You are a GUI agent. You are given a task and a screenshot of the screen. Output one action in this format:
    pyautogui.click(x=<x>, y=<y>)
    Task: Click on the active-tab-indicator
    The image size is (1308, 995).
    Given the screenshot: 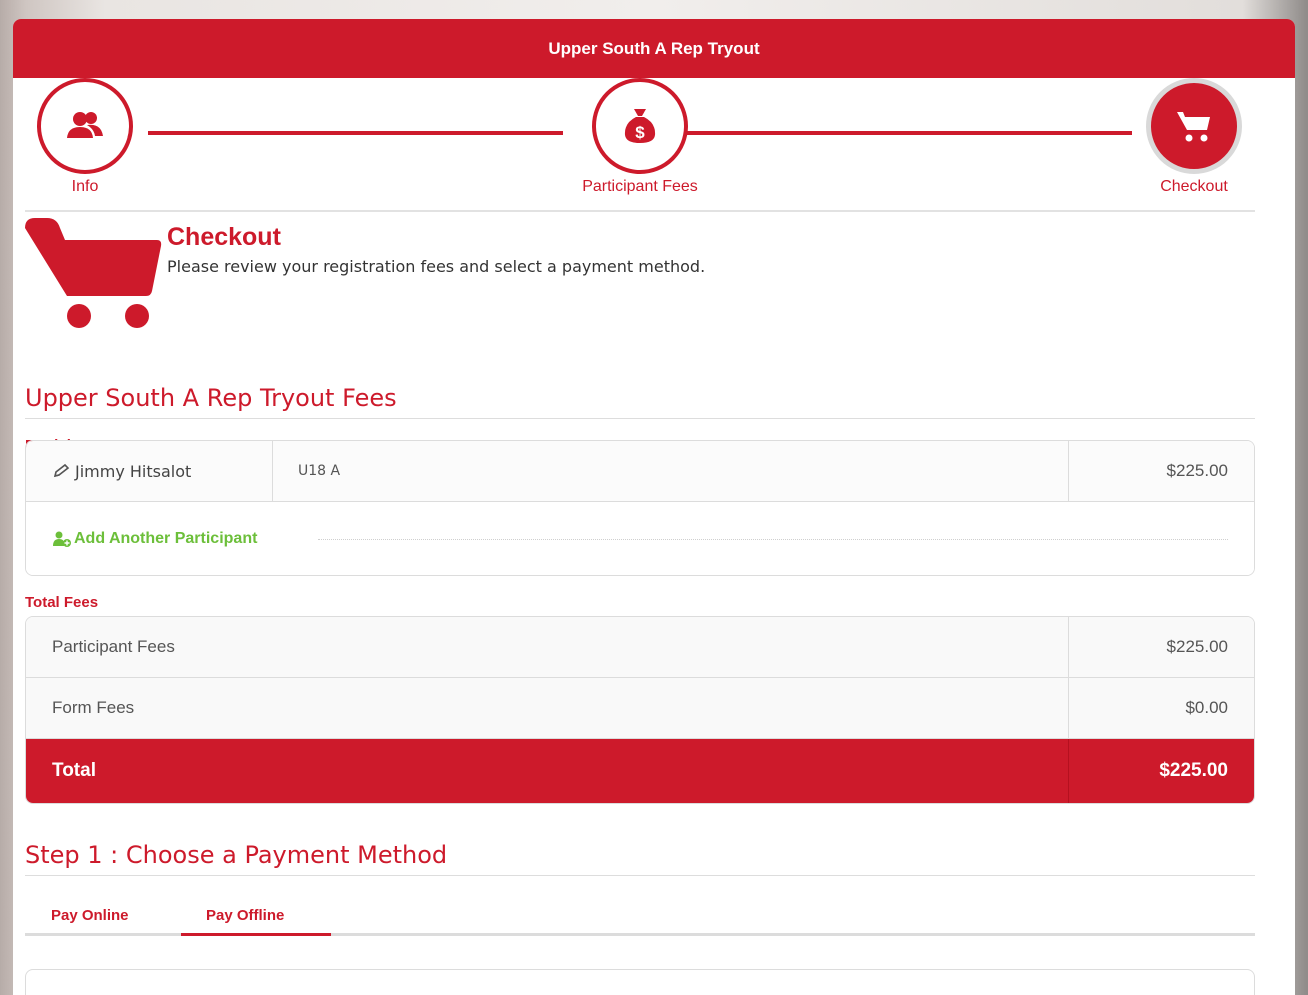 What is the action you would take?
    pyautogui.click(x=256, y=934)
    